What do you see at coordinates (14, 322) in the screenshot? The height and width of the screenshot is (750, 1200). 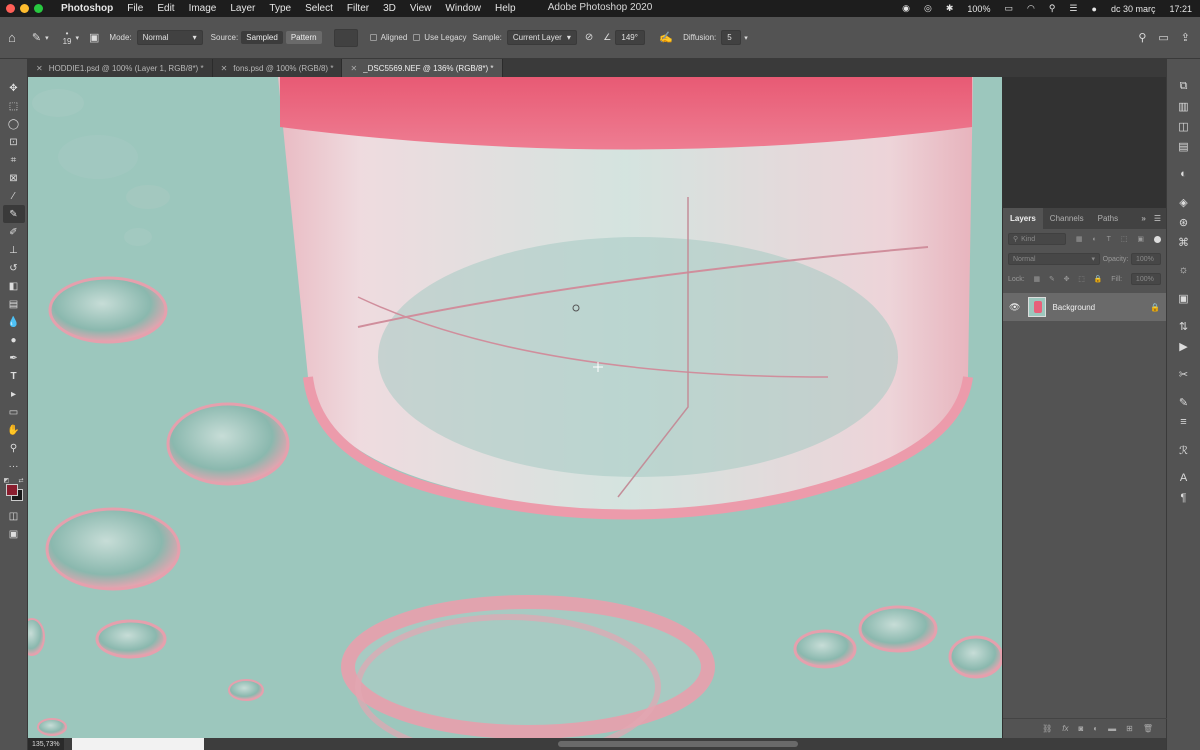 I see `blur-tool-icon: 💧` at bounding box center [14, 322].